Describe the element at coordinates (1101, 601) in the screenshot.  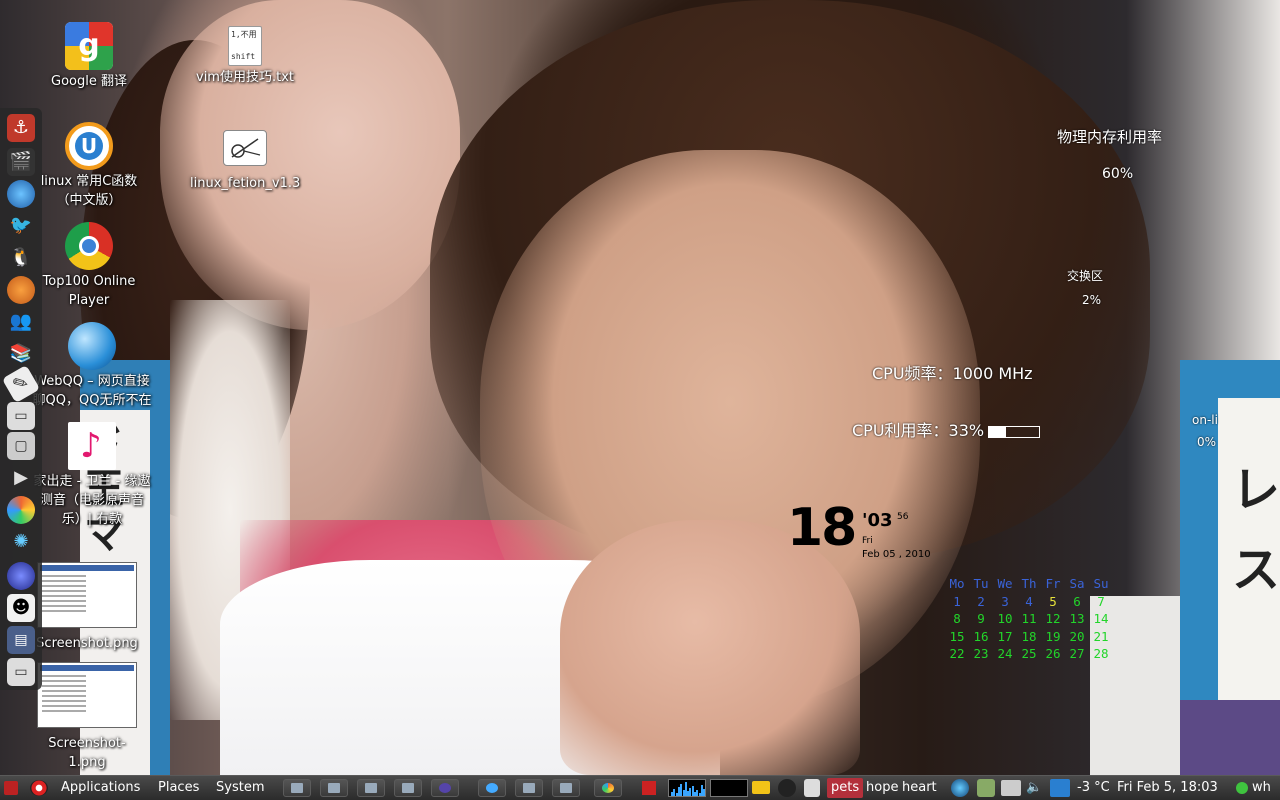
I see `calendar-day: 7` at that location.